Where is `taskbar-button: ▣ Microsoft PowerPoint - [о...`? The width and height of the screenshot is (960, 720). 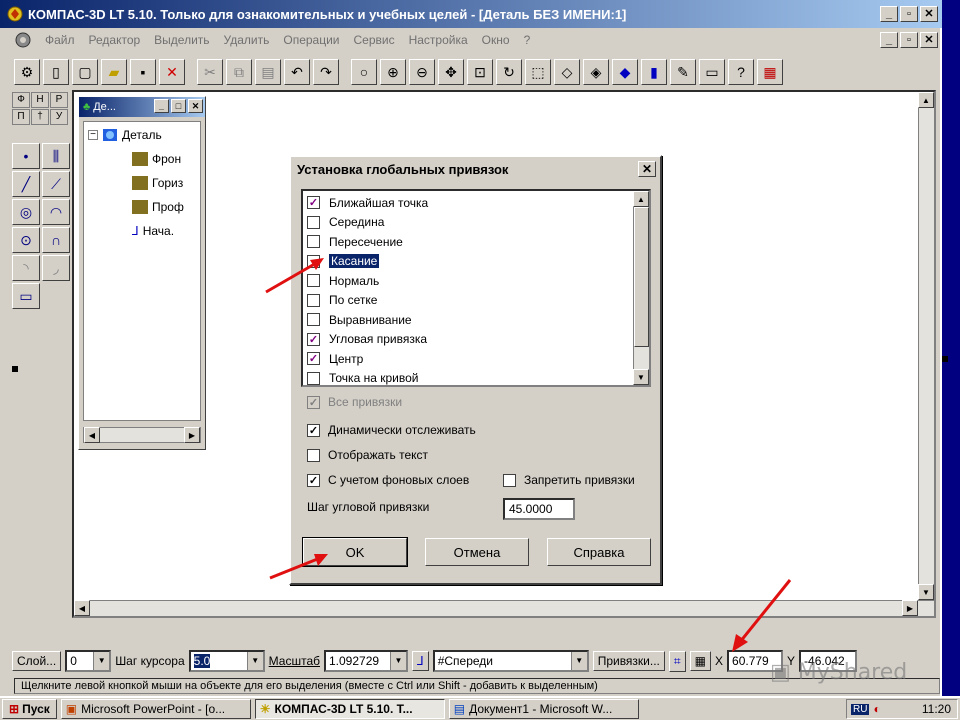 taskbar-button: ▣ Microsoft PowerPoint - [о... is located at coordinates (155, 709).